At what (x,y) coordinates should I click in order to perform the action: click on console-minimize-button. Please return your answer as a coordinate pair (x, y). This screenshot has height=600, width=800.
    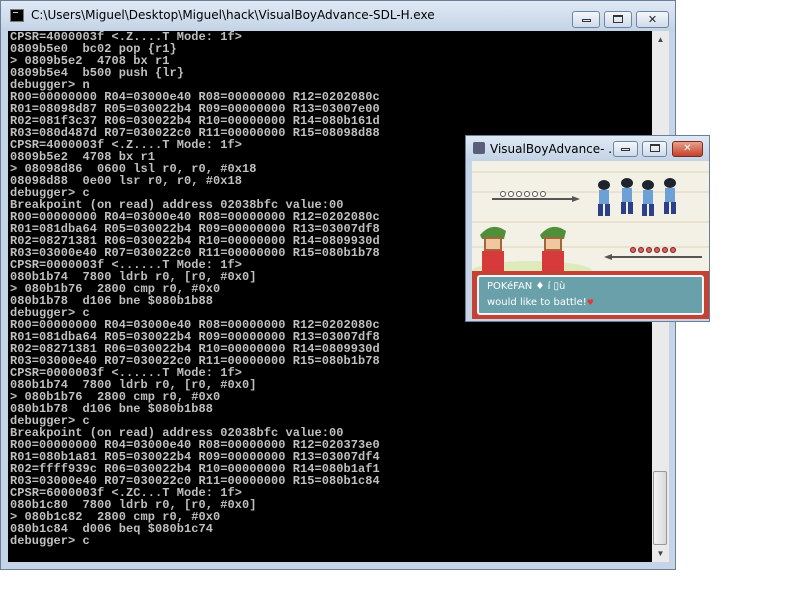
    Looking at the image, I should click on (586, 19).